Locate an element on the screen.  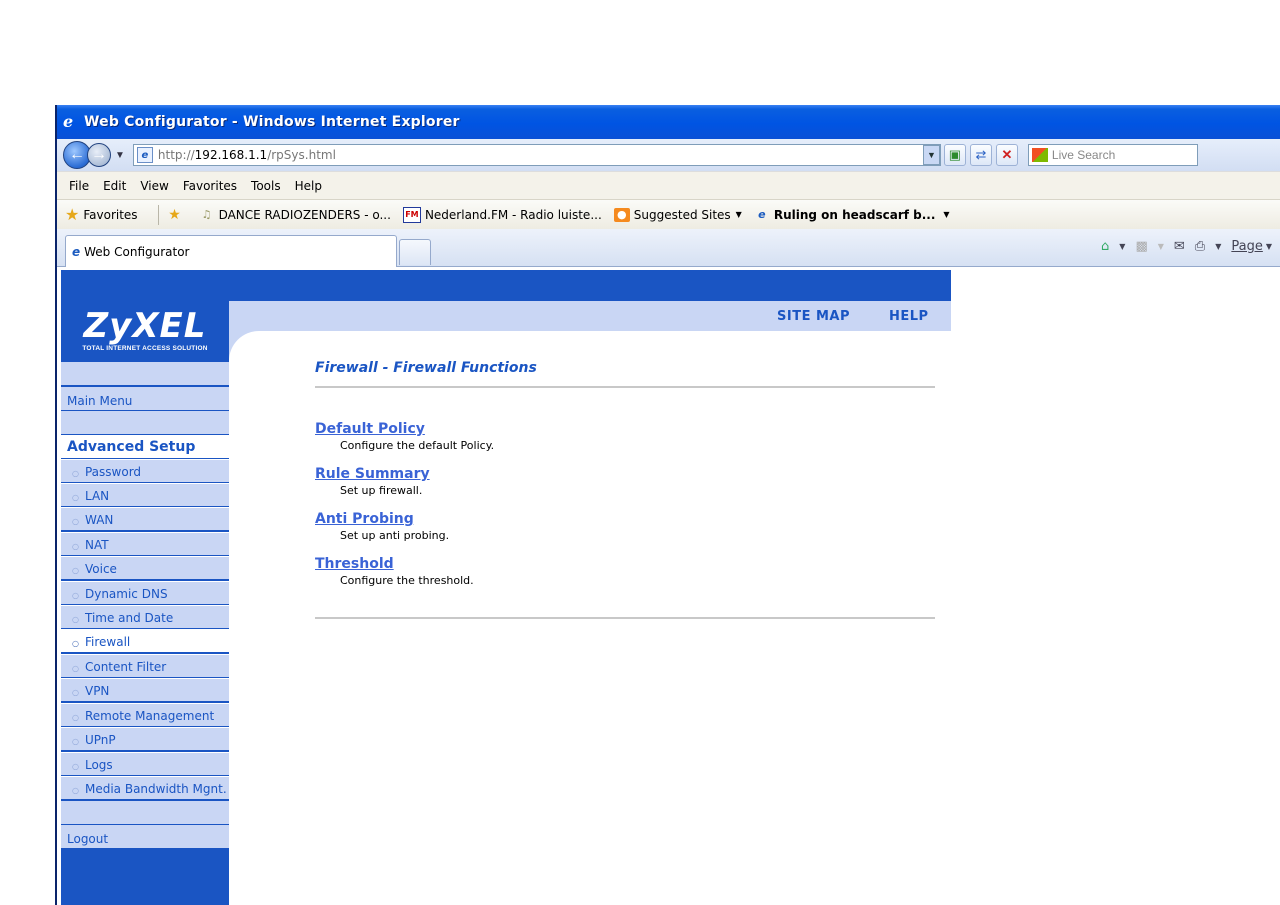
sidebar-item-remote-management: ○ Remote Management is located at coordinates (145, 714).